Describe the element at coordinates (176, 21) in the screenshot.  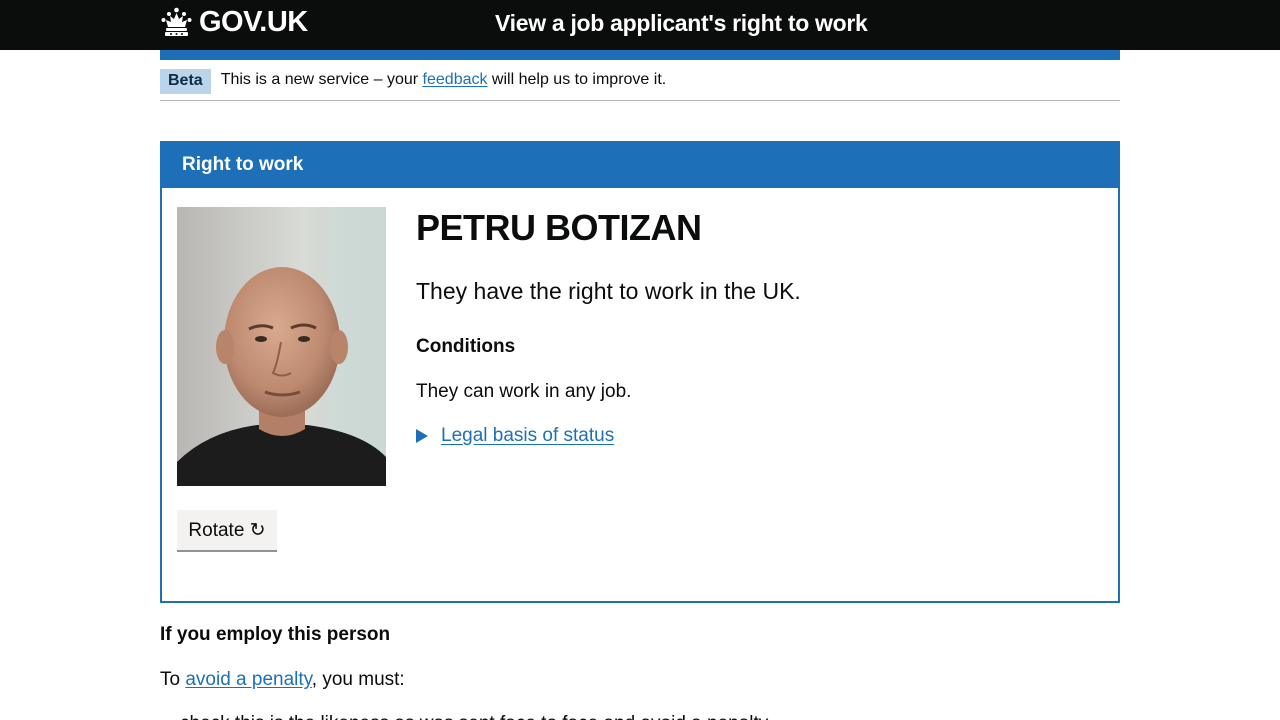
I see `crown-icon` at that location.